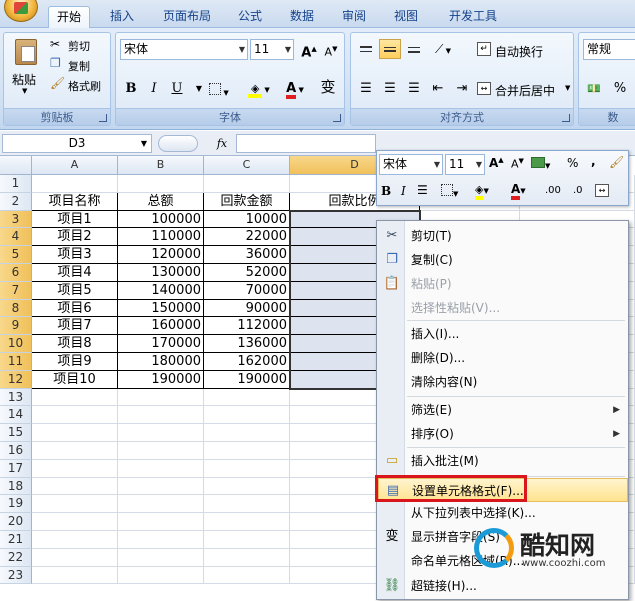  What do you see at coordinates (503, 382) in the screenshot?
I see `menu-item-6: 清除内容(N)` at bounding box center [503, 382].